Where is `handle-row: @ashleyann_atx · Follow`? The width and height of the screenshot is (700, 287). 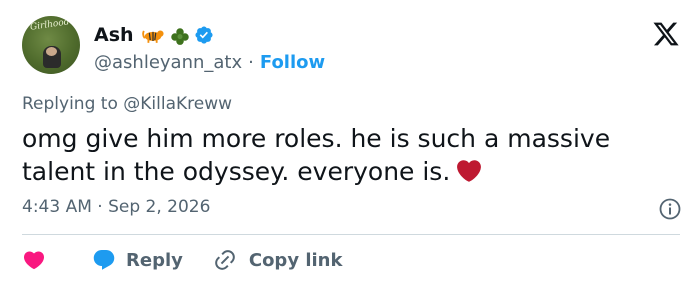 handle-row: @ashleyann_atx · Follow is located at coordinates (209, 62).